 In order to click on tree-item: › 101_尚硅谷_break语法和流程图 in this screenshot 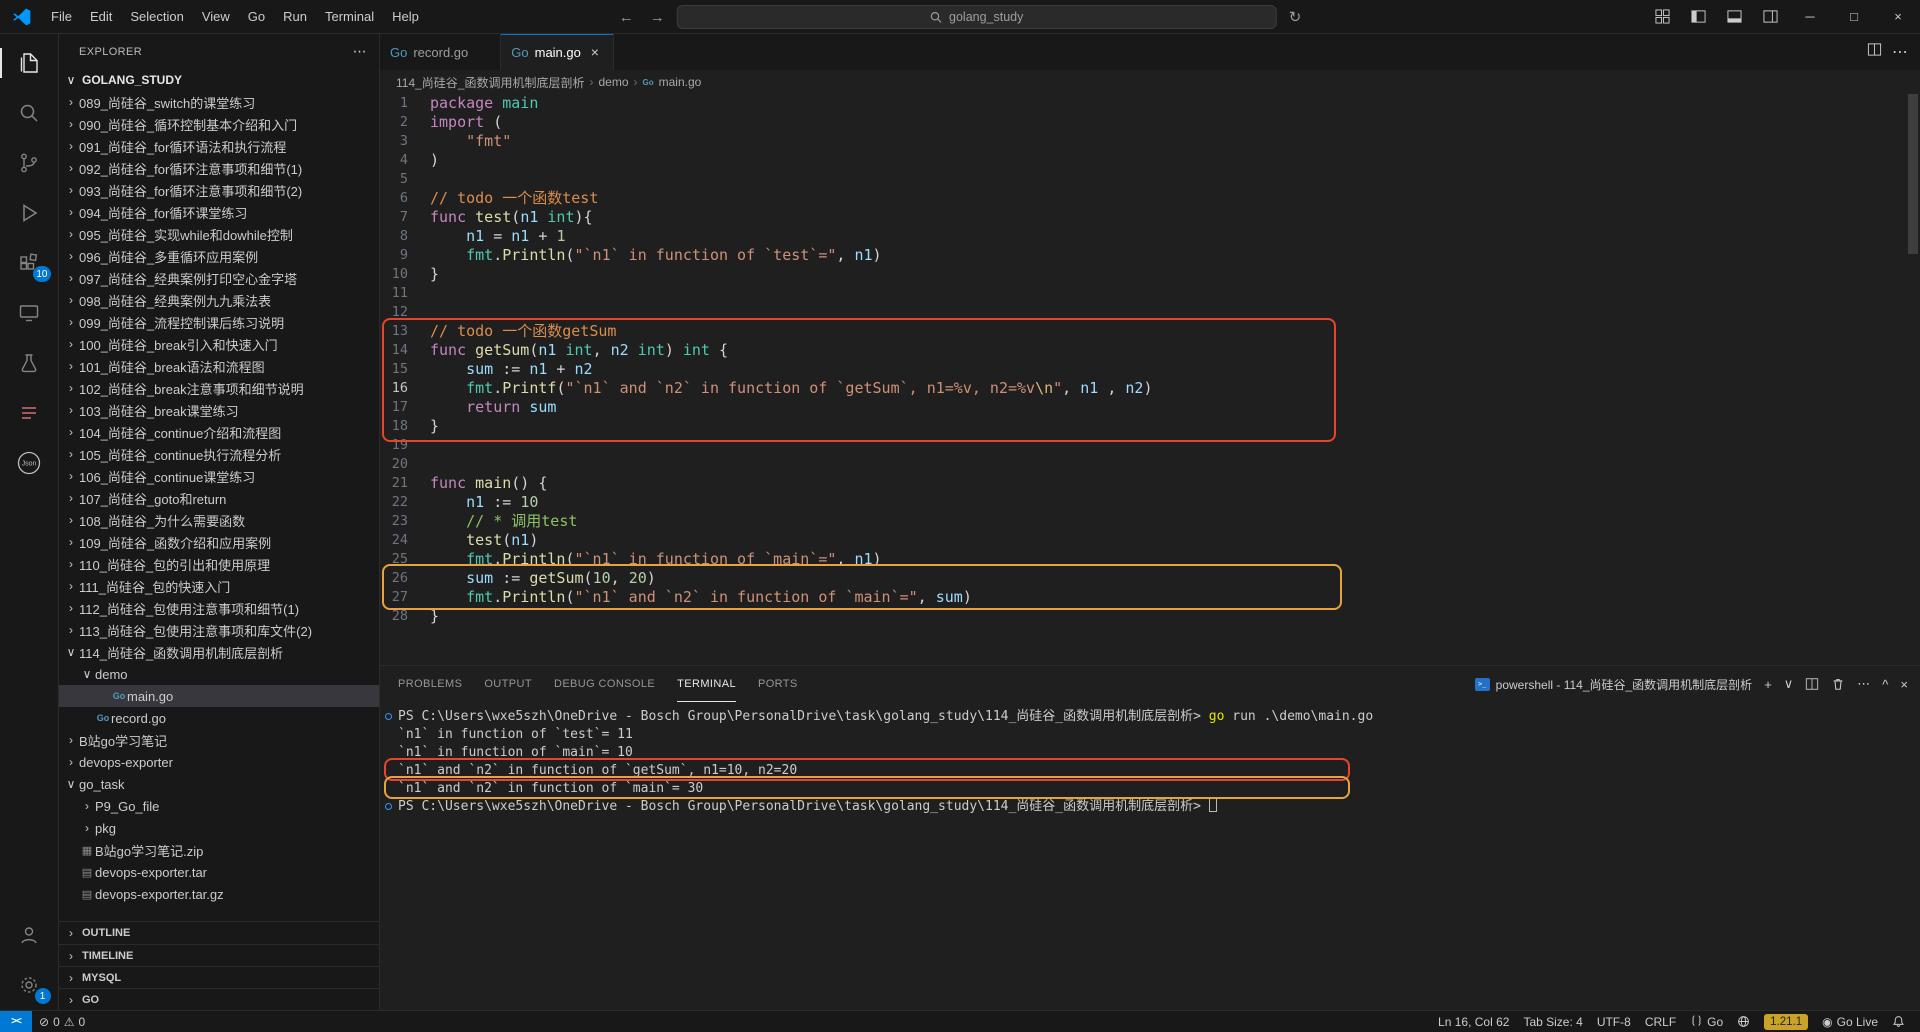, I will do `click(219, 366)`.